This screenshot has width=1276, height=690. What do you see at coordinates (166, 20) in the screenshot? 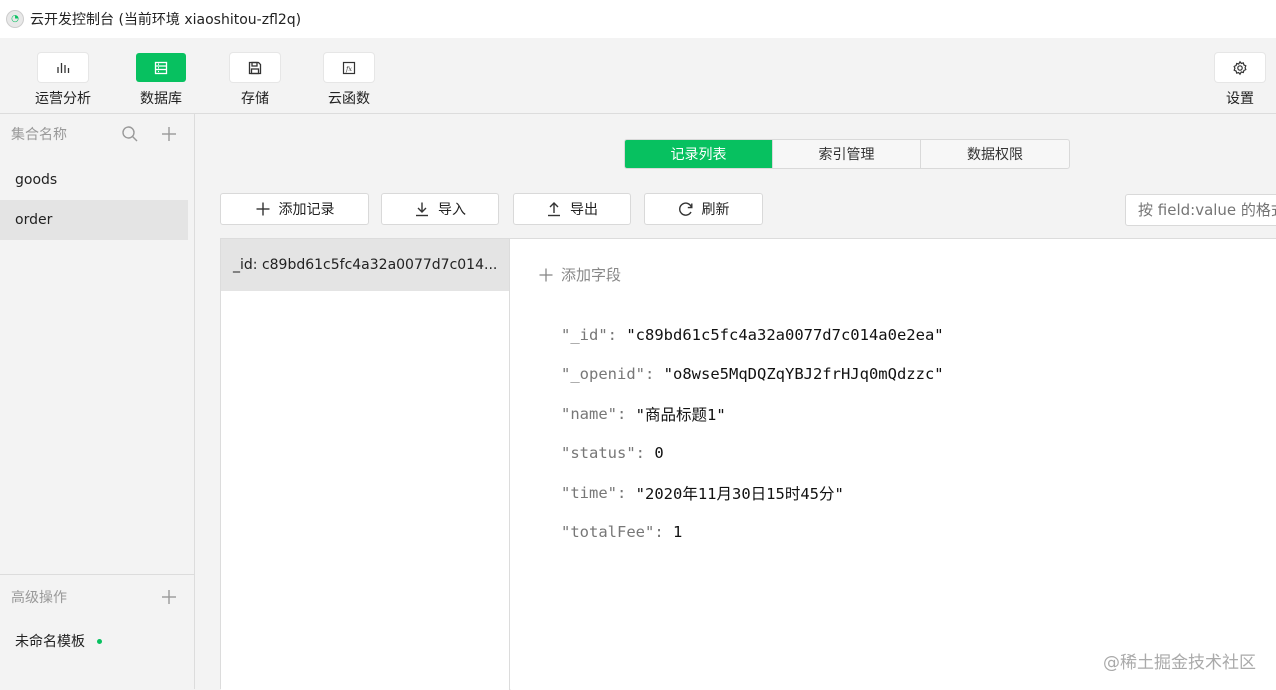
I see `window-title: 云开发控制台 (当前环境 xiaoshitou-zfl2q)` at bounding box center [166, 20].